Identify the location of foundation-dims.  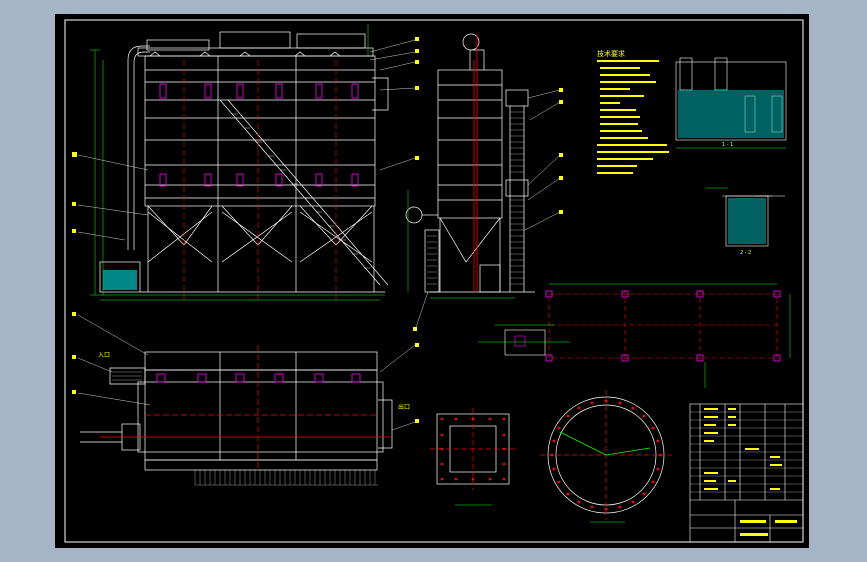
(670, 335).